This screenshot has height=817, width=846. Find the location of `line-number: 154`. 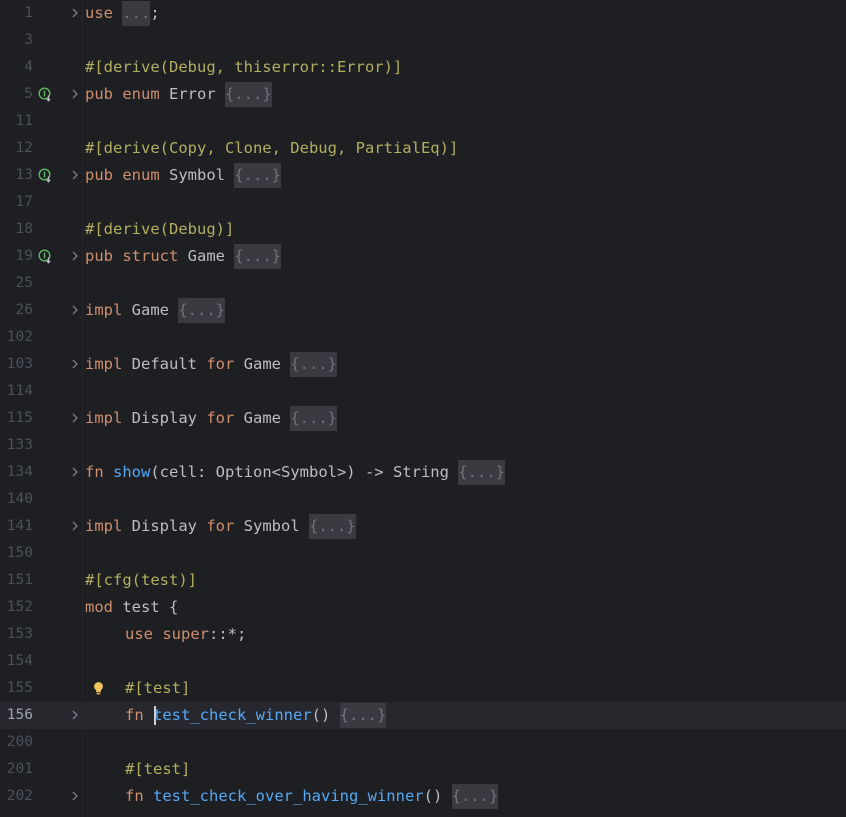

line-number: 154 is located at coordinates (16, 661).